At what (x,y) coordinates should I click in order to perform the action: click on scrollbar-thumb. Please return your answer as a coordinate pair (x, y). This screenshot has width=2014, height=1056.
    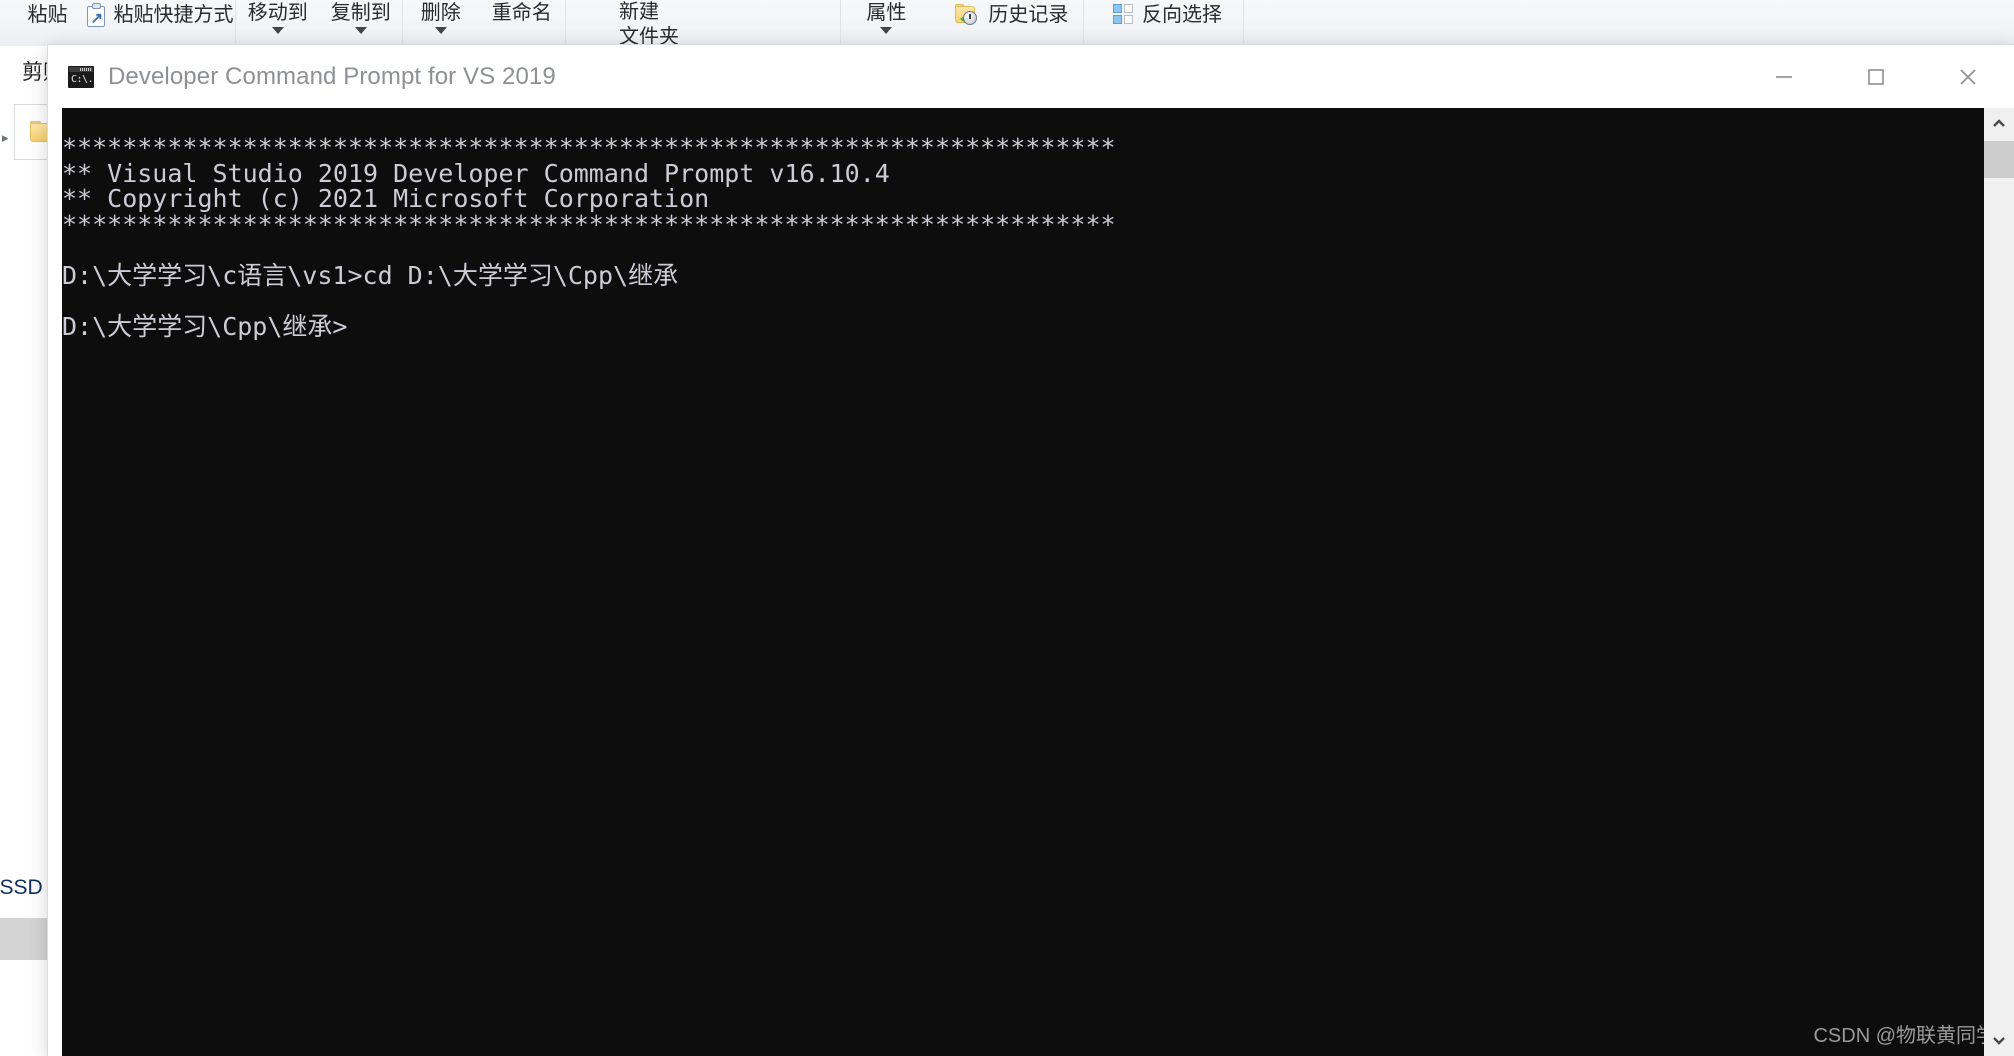
    Looking at the image, I should click on (1999, 159).